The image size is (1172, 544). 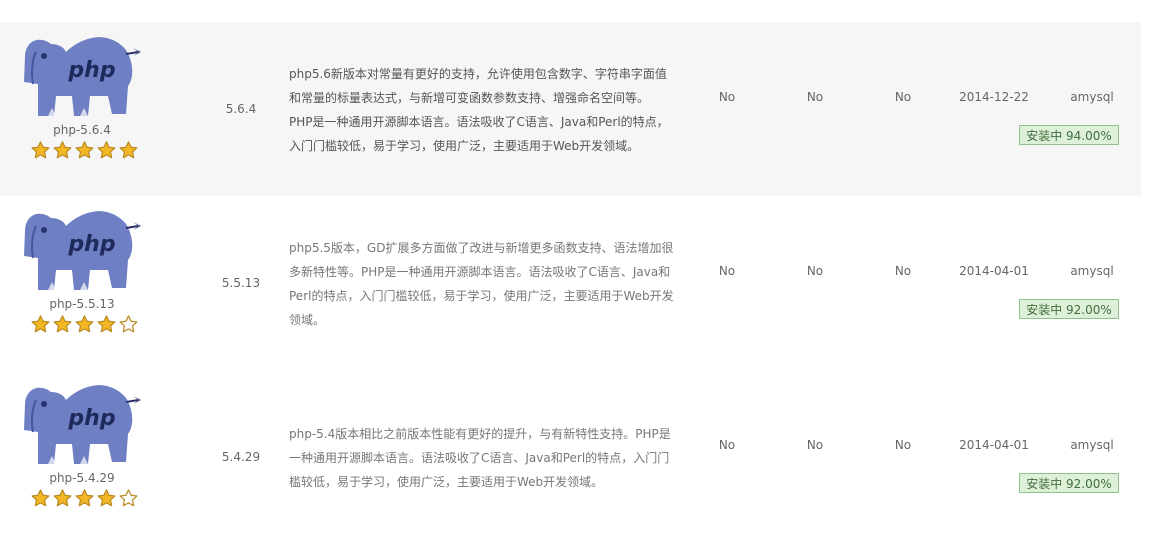 I want to click on version-name: php-5.5.13, so click(x=82, y=304).